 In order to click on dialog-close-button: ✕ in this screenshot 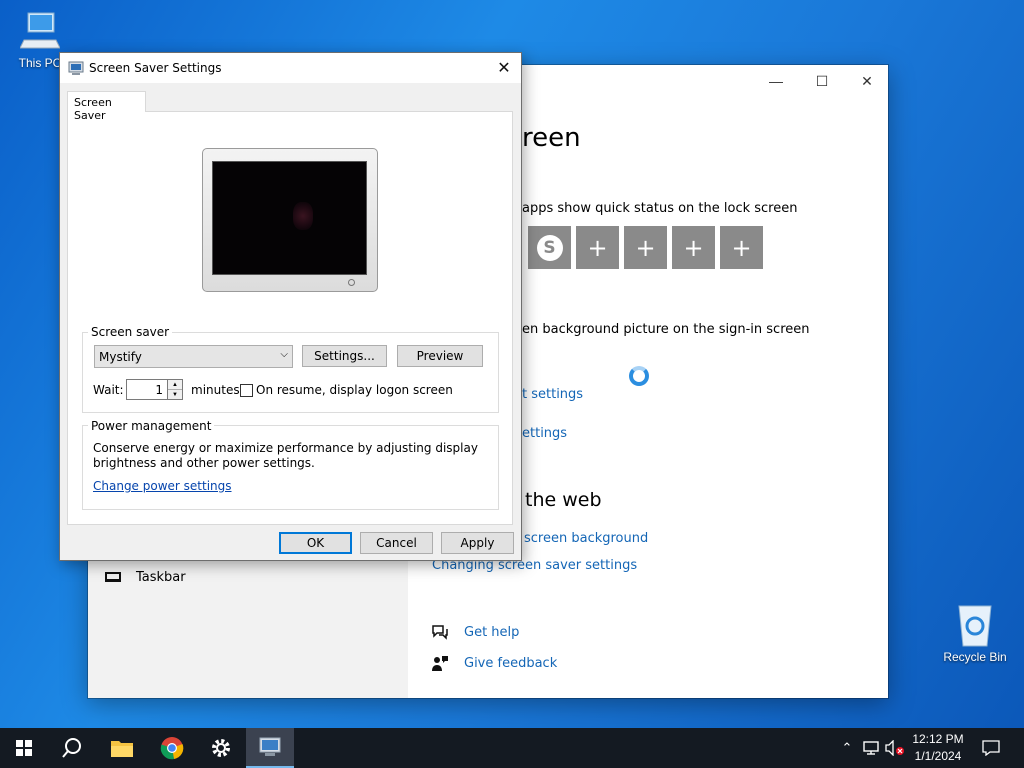, I will do `click(504, 68)`.